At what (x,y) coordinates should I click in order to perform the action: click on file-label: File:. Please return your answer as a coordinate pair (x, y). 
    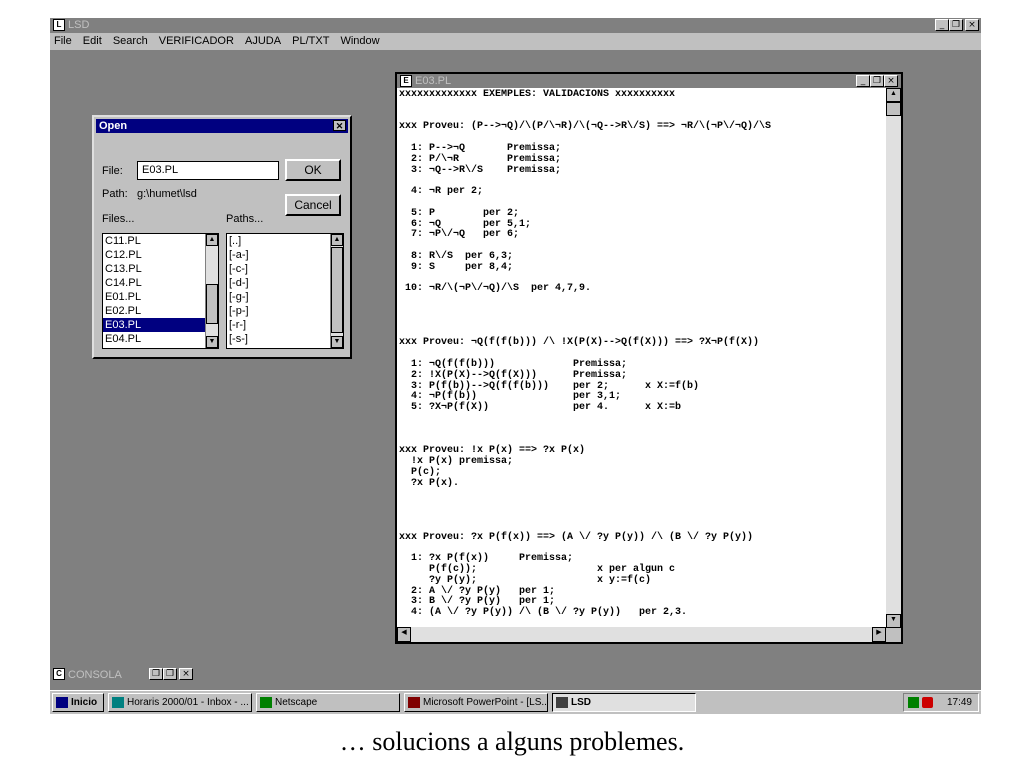
    Looking at the image, I should click on (112, 171).